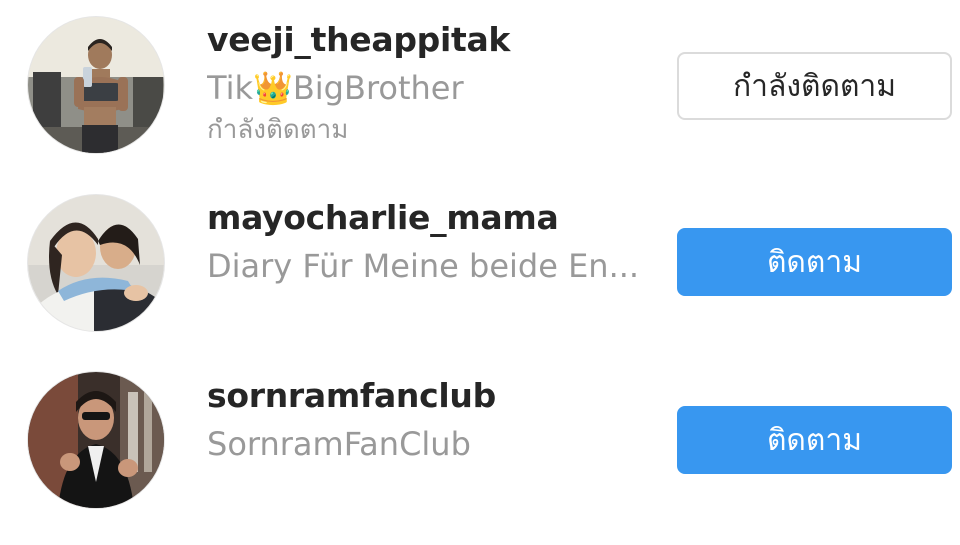 This screenshot has width=960, height=545. I want to click on full-name: Tik👑BigBrother, so click(335, 88).